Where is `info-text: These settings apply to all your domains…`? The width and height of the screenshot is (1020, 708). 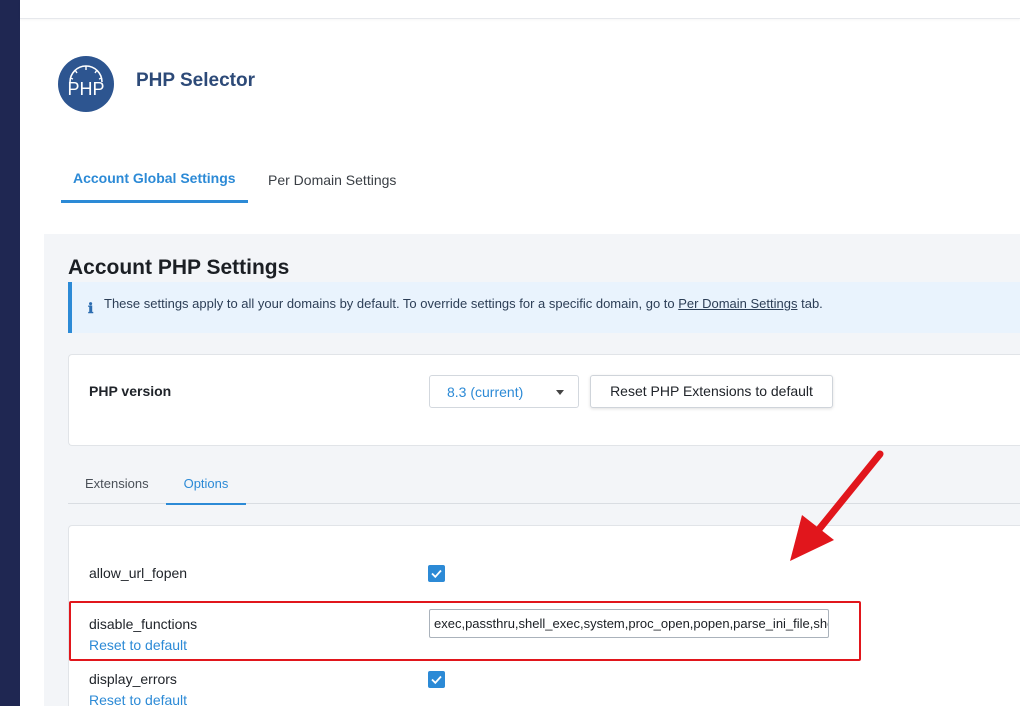
info-text: These settings apply to all your domains… is located at coordinates (463, 303).